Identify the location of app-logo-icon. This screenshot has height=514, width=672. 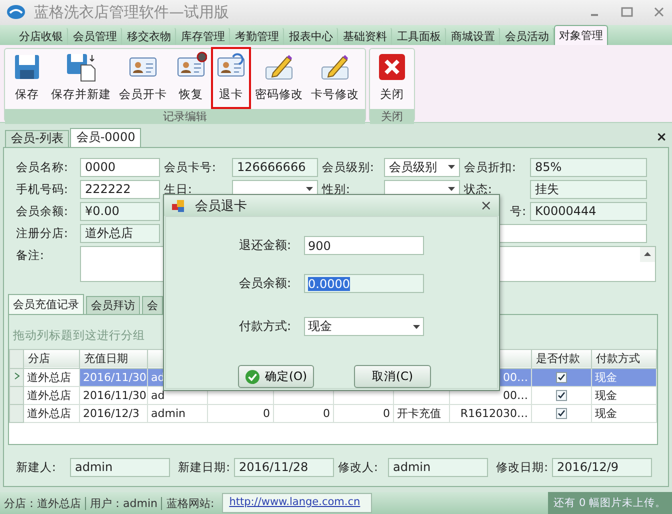
(16, 12).